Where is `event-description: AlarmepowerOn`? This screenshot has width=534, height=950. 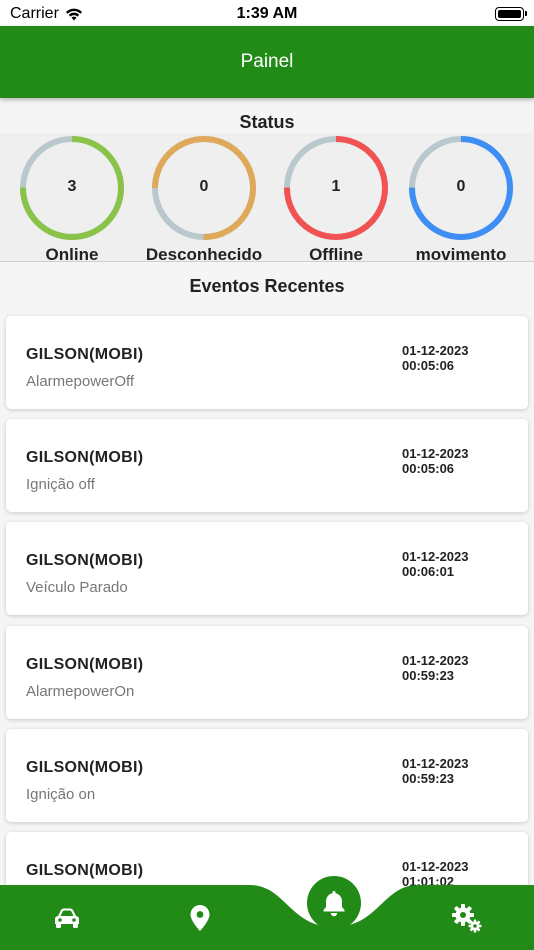 event-description: AlarmepowerOn is located at coordinates (80, 691).